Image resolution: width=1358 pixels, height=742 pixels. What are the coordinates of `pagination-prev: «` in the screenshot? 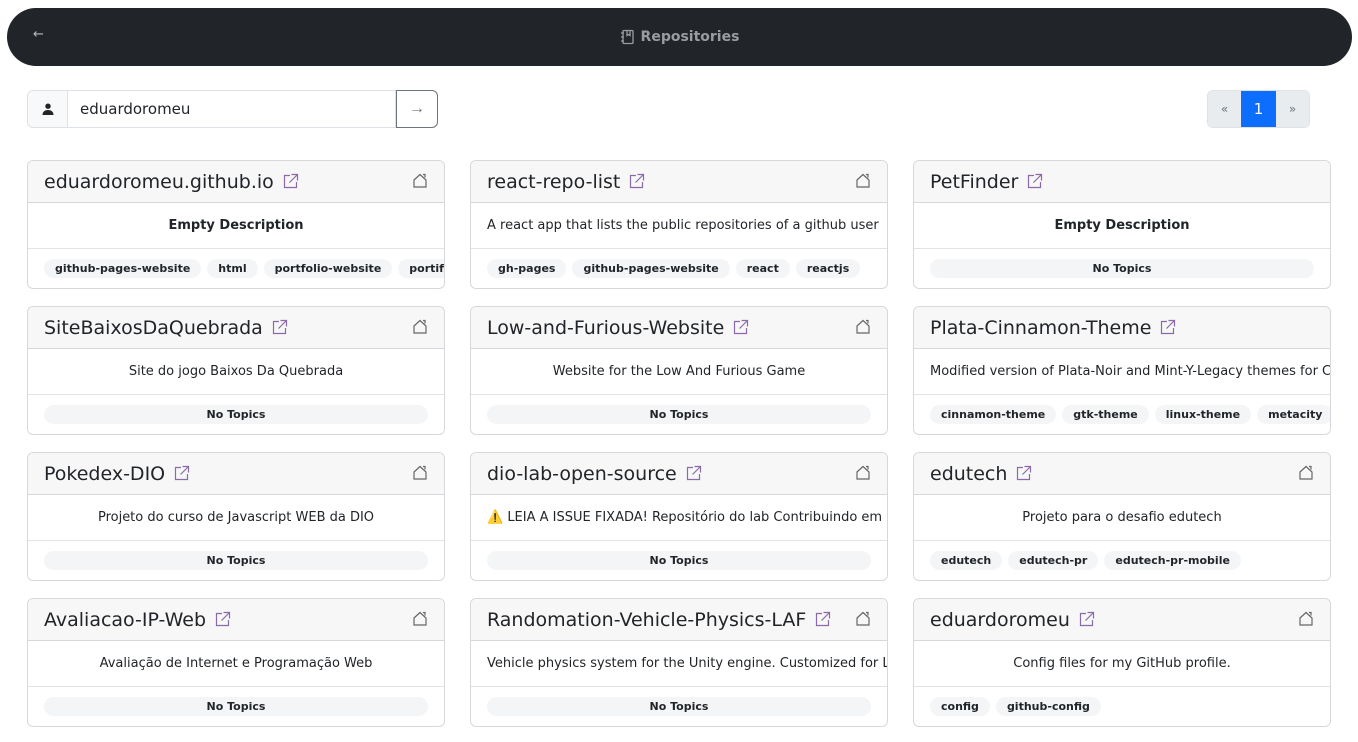 It's located at (1224, 109).